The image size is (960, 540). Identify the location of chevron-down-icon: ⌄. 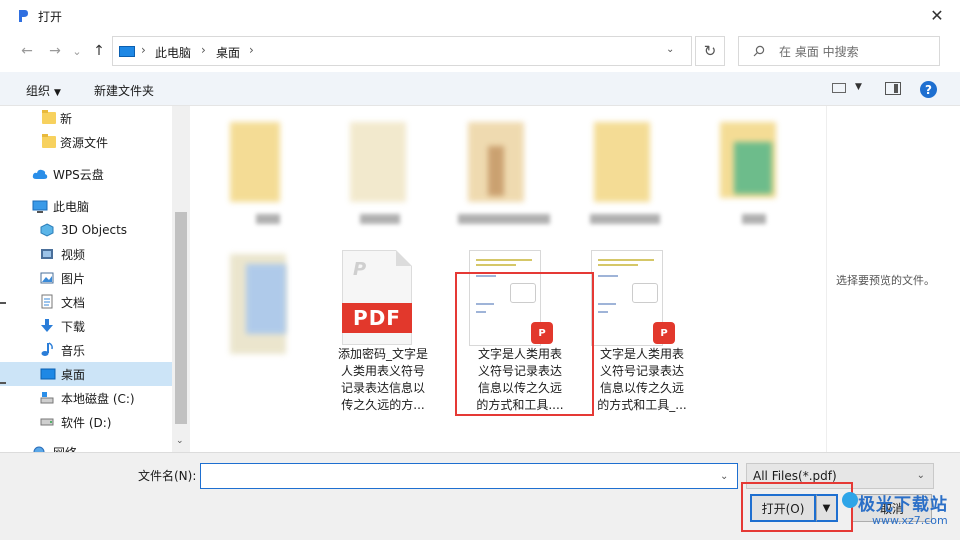
(920, 475).